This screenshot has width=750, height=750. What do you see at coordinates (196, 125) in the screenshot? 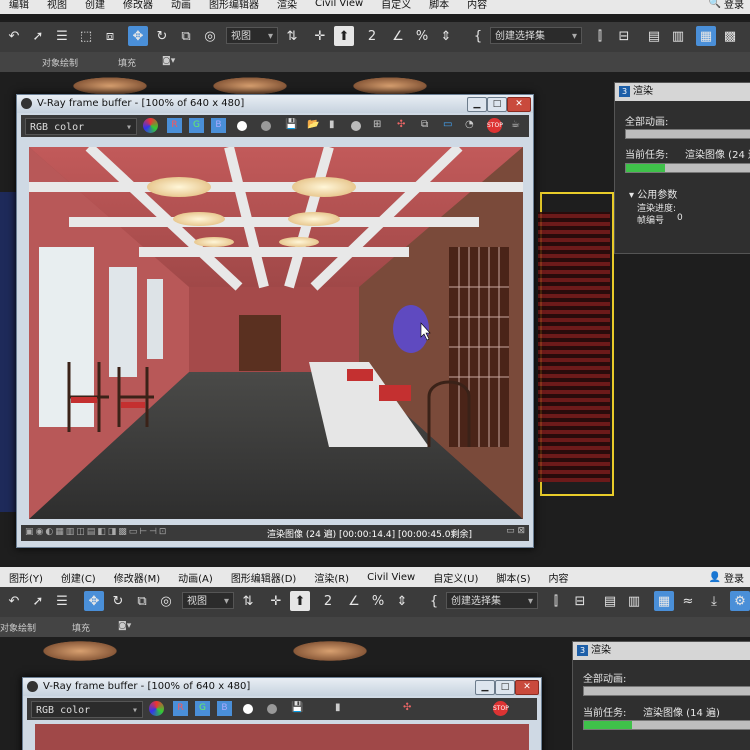
I see `green-channel-button: G` at bounding box center [196, 125].